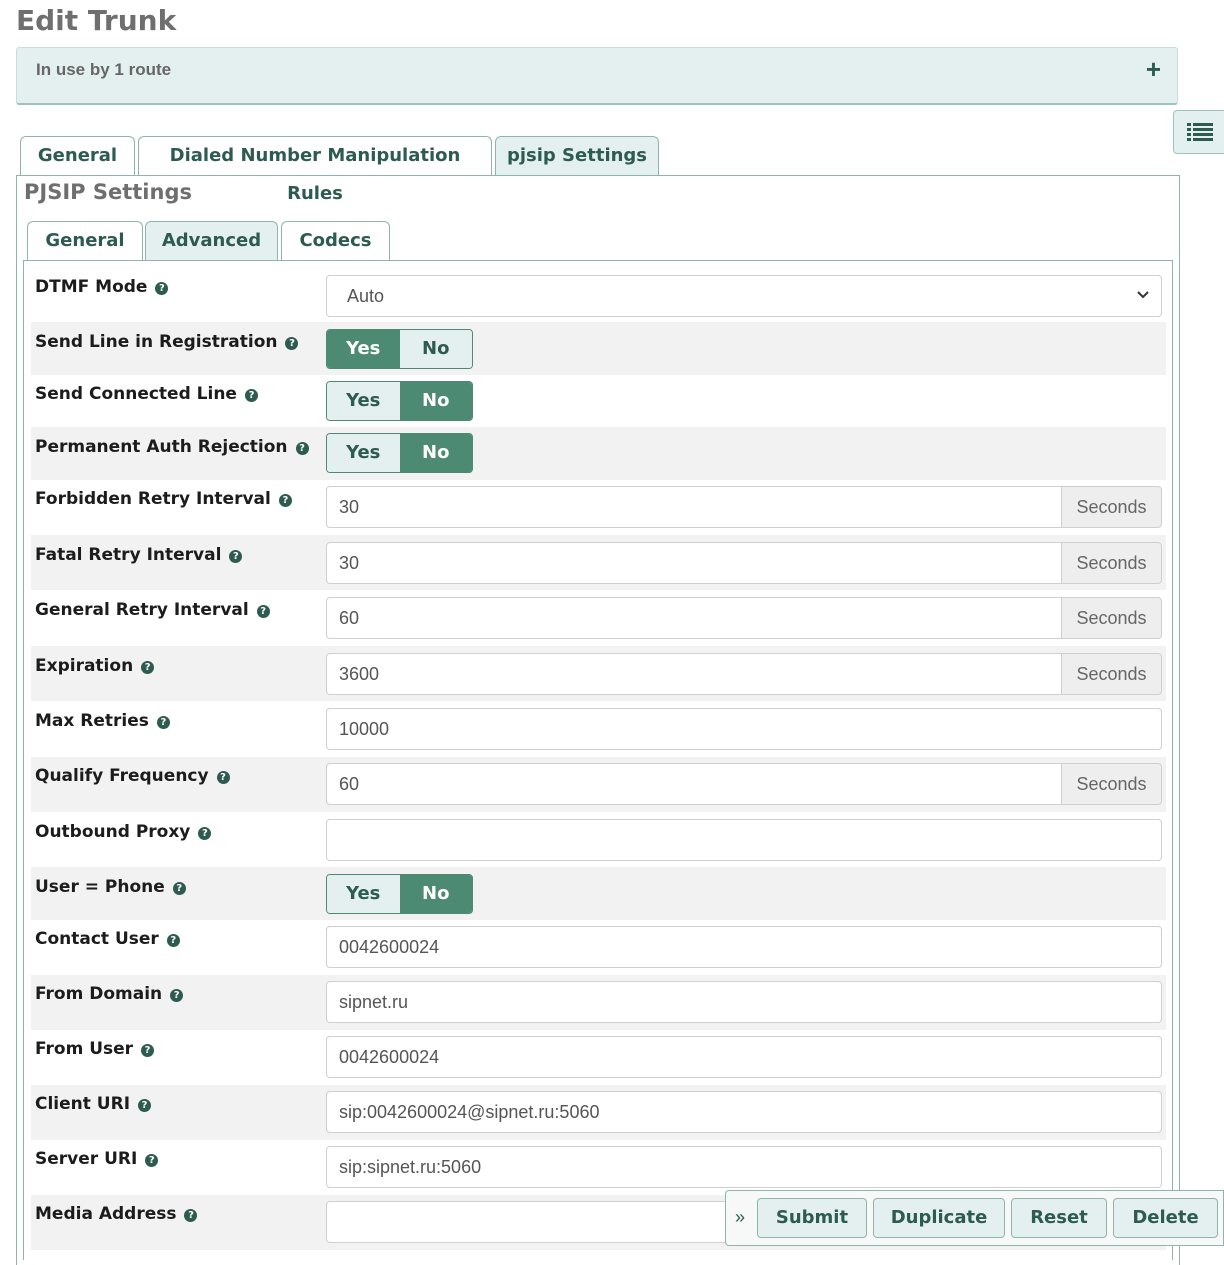 The image size is (1224, 1265). I want to click on section-title: PJSIP Settings, so click(108, 192).